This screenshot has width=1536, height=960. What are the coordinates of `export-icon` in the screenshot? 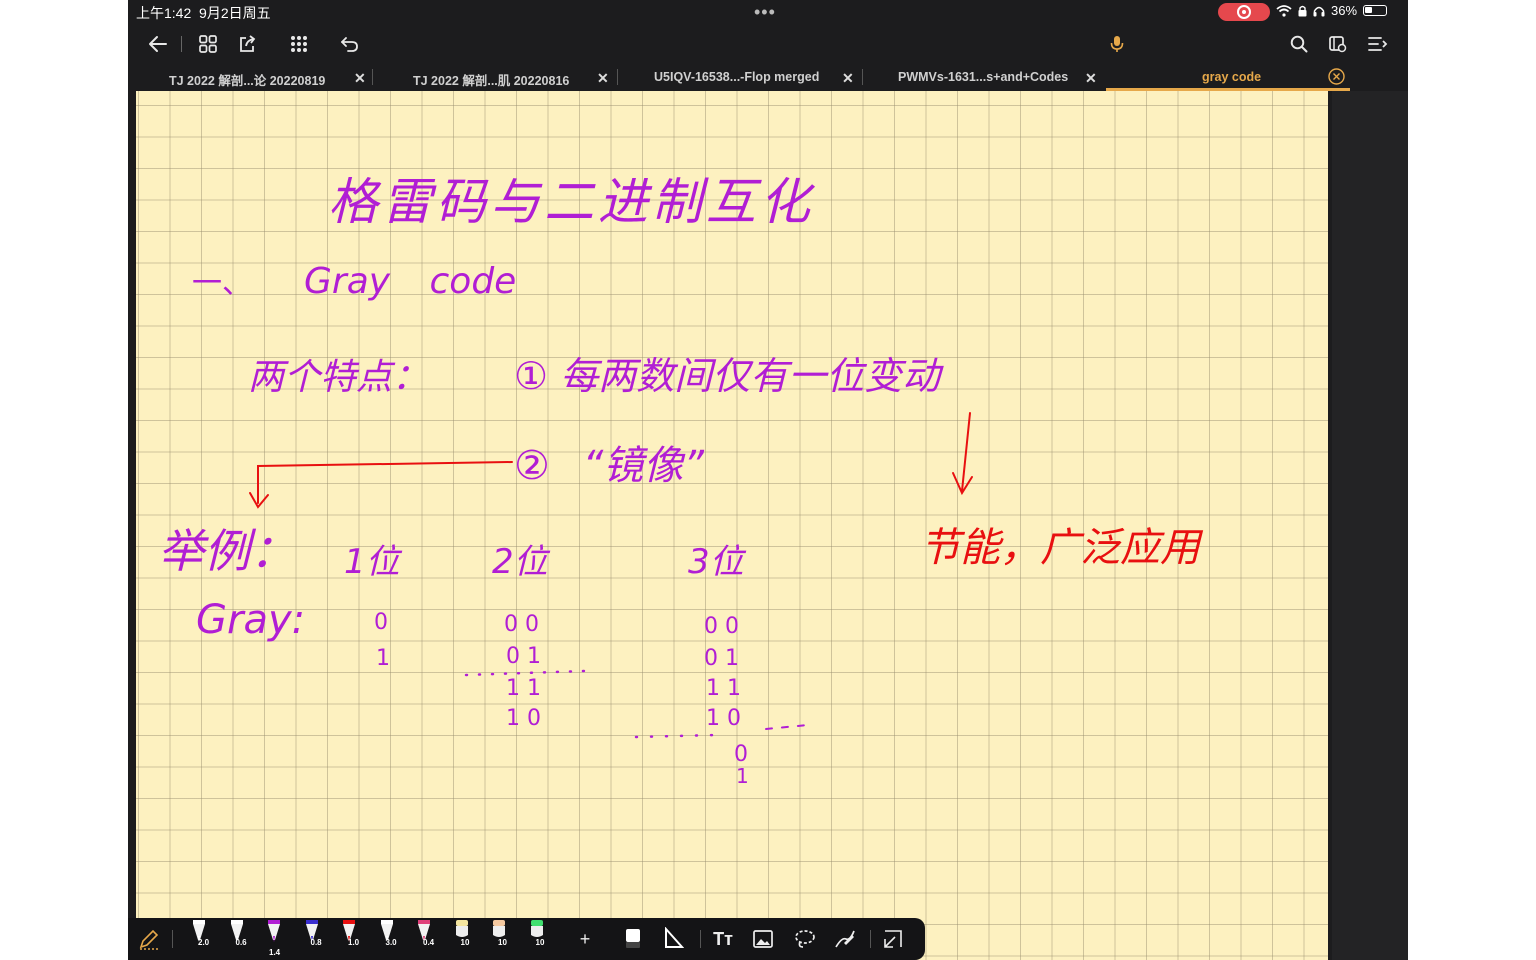 It's located at (247, 44).